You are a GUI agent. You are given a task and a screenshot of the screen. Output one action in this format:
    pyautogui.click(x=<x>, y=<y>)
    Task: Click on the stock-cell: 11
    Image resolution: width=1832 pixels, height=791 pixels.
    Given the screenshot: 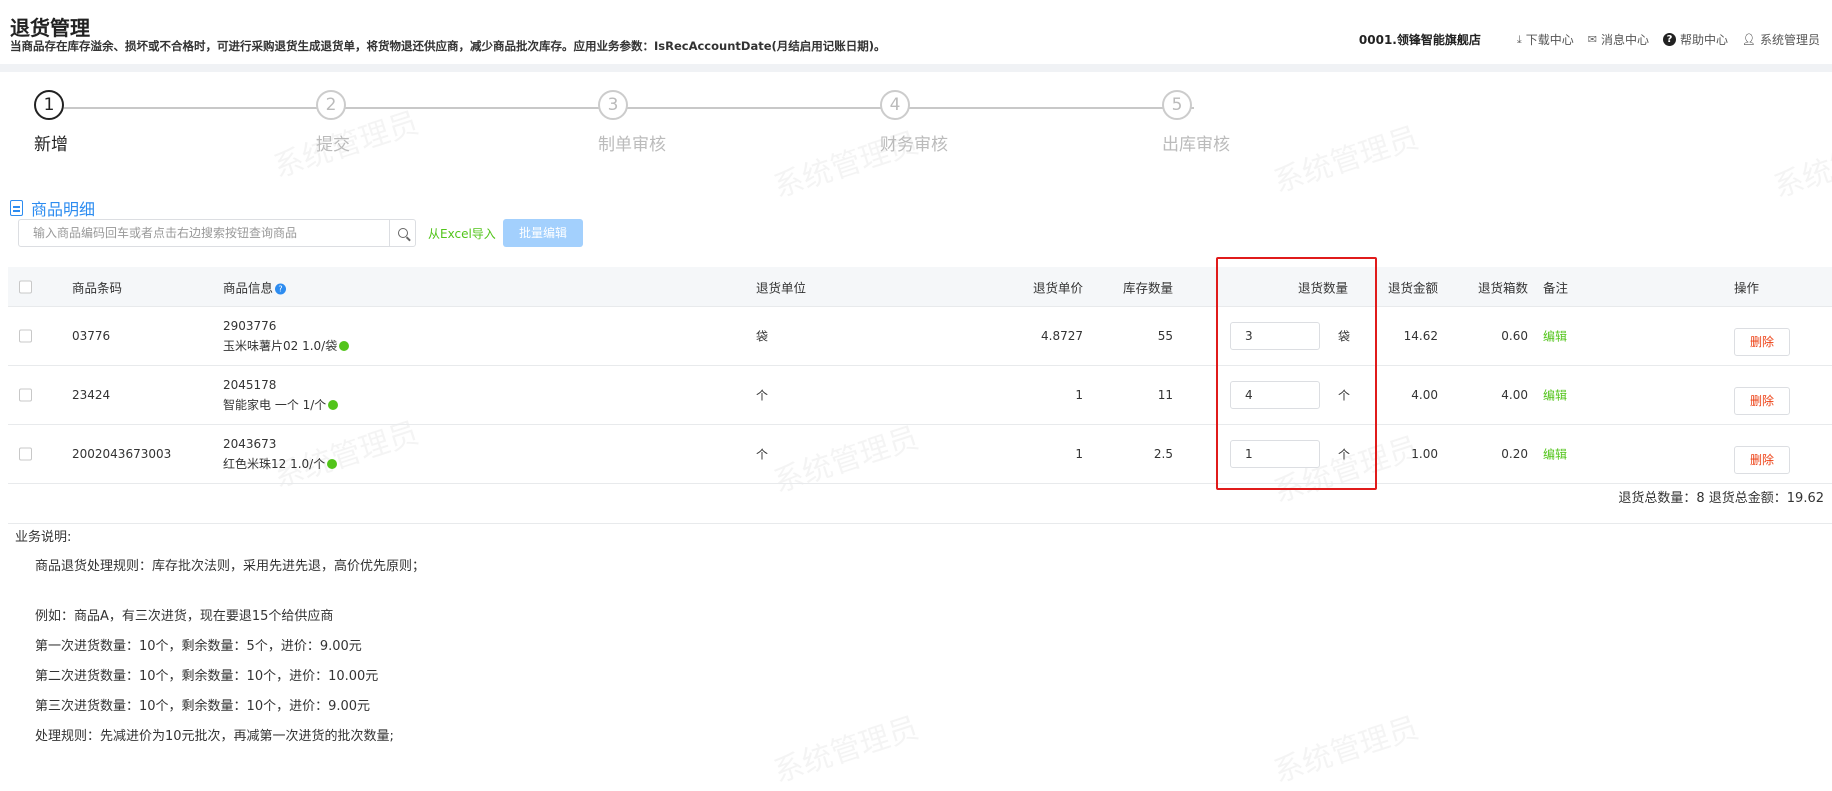 What is the action you would take?
    pyautogui.click(x=1165, y=395)
    